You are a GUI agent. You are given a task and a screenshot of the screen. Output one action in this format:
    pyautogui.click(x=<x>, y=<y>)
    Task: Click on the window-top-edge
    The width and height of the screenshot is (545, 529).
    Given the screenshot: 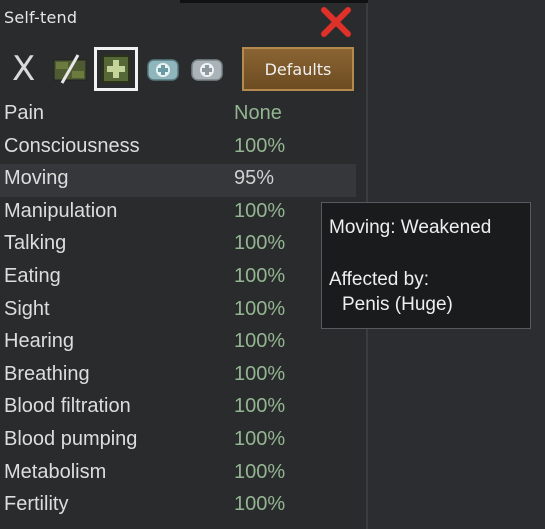 What is the action you would take?
    pyautogui.click(x=274, y=1)
    